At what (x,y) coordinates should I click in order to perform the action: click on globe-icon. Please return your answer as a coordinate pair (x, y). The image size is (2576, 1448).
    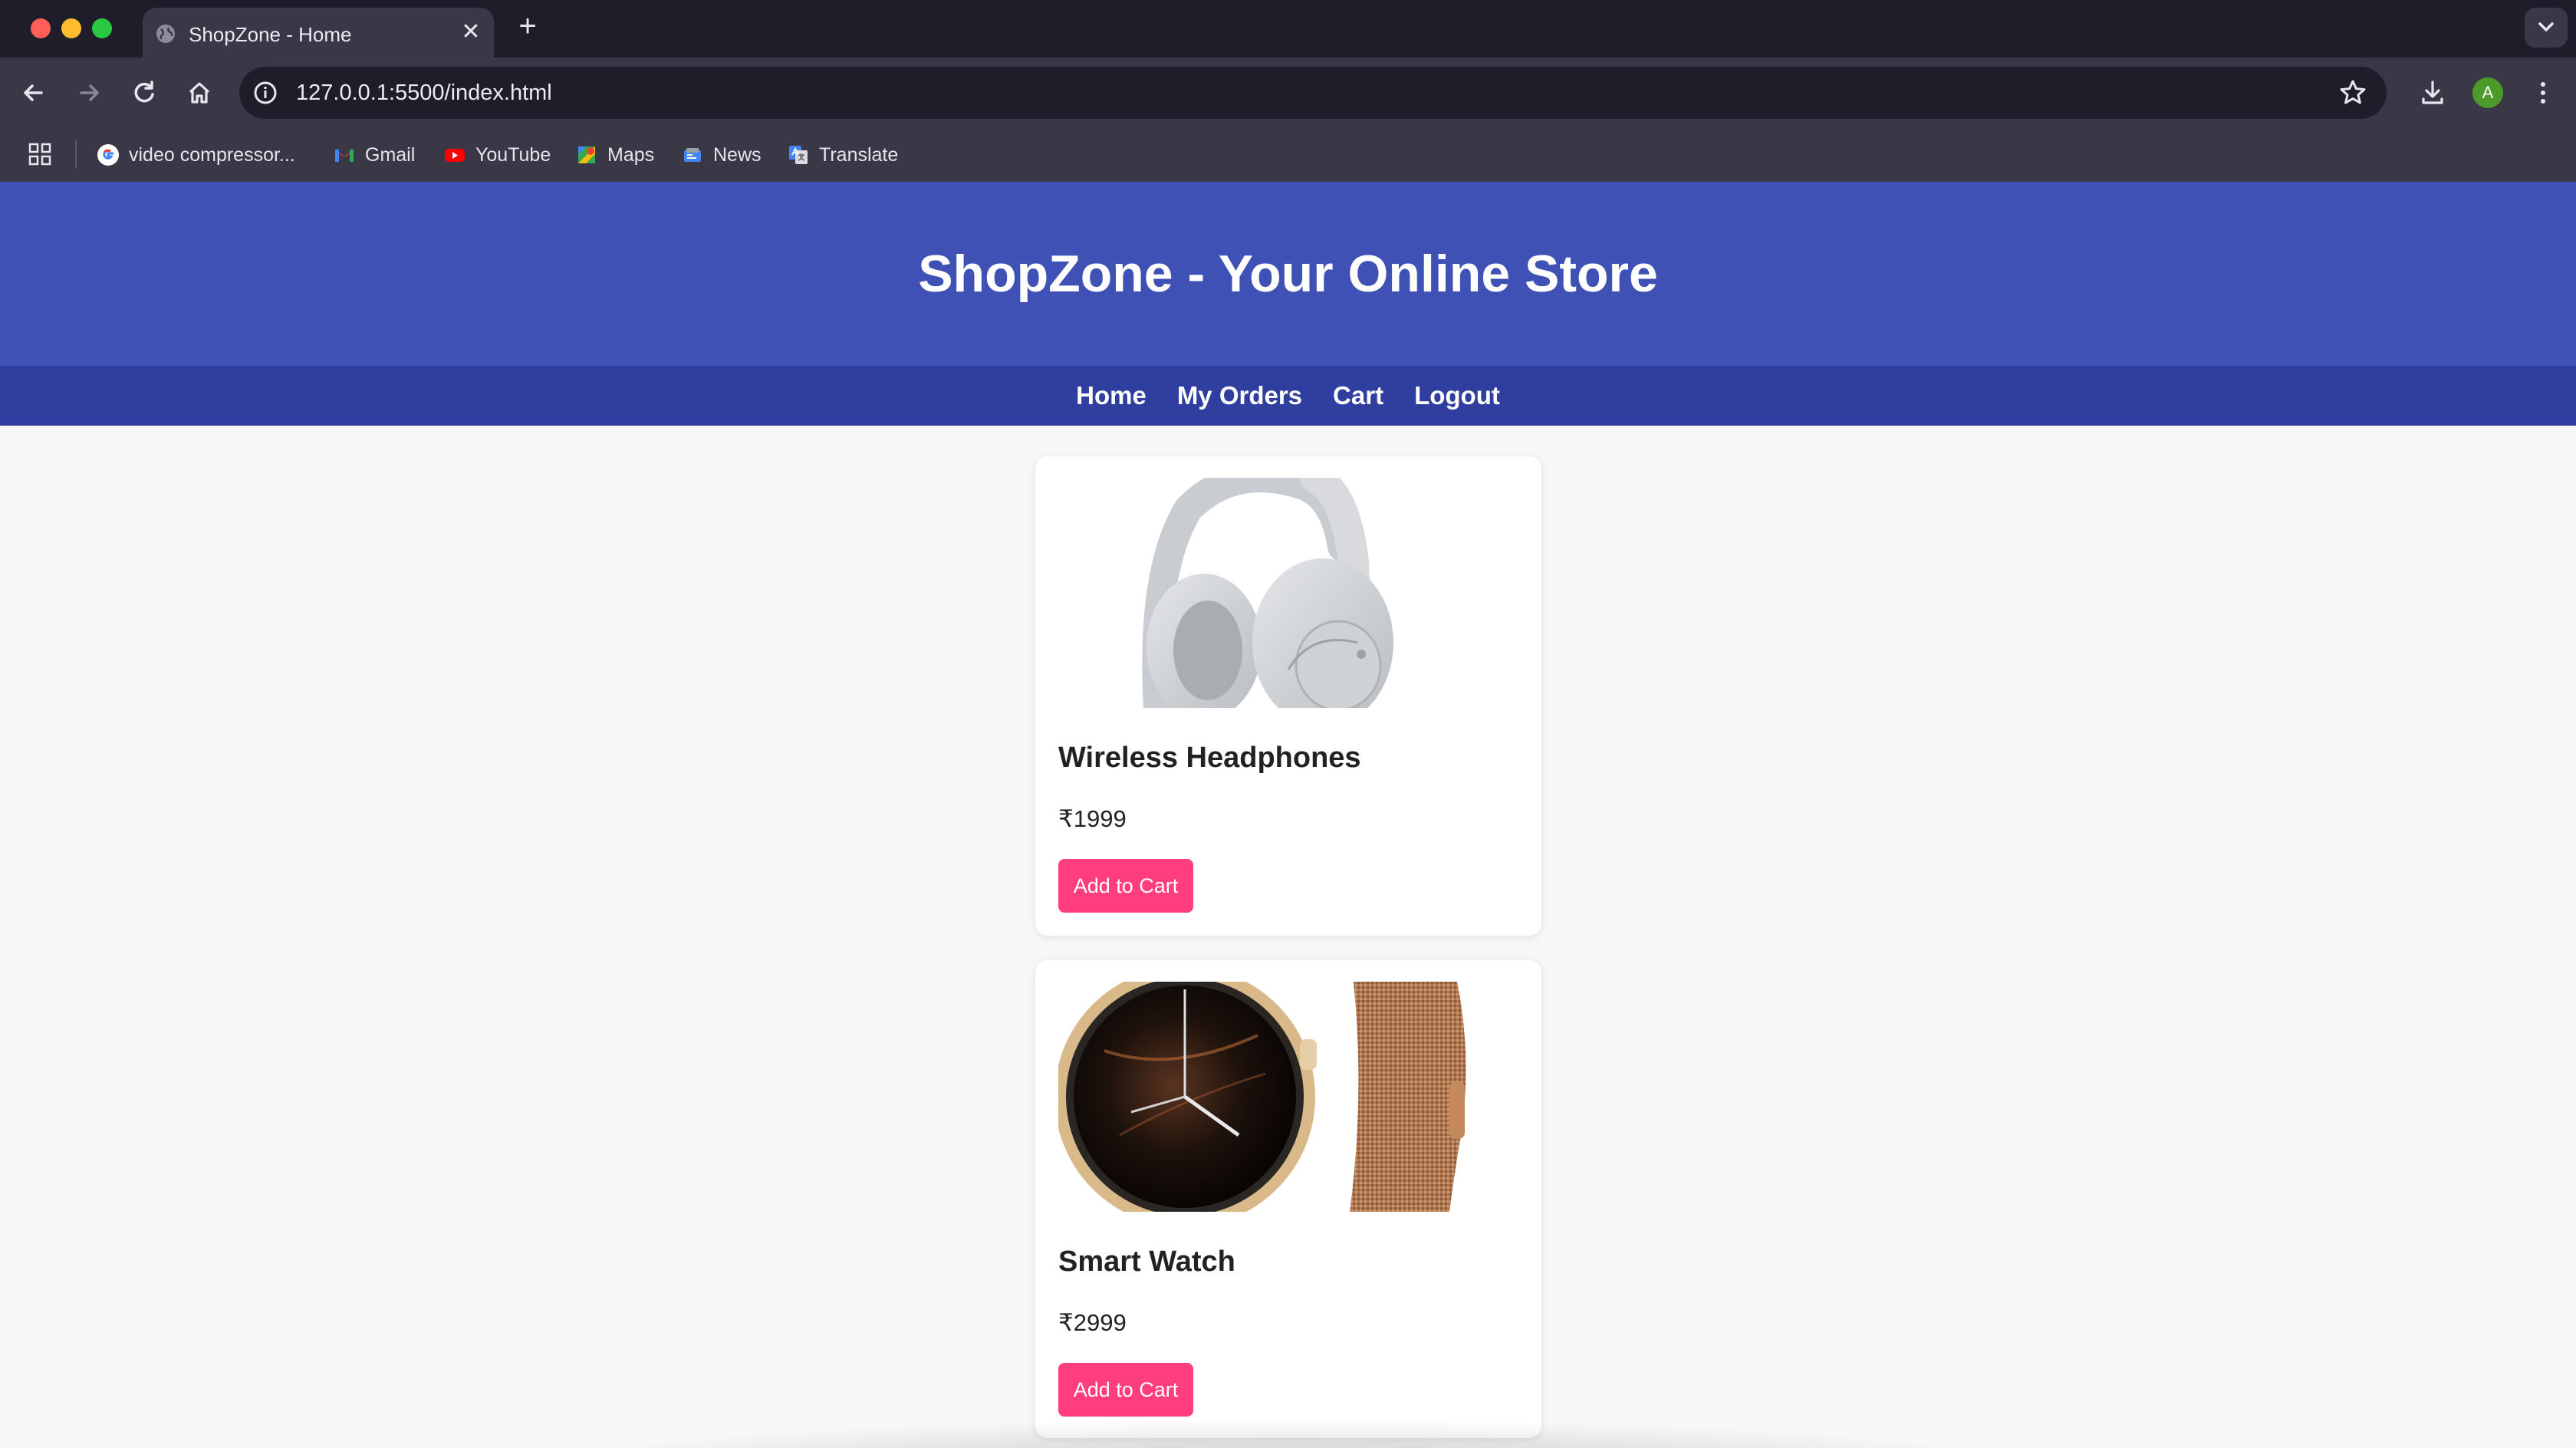
    Looking at the image, I should click on (165, 34).